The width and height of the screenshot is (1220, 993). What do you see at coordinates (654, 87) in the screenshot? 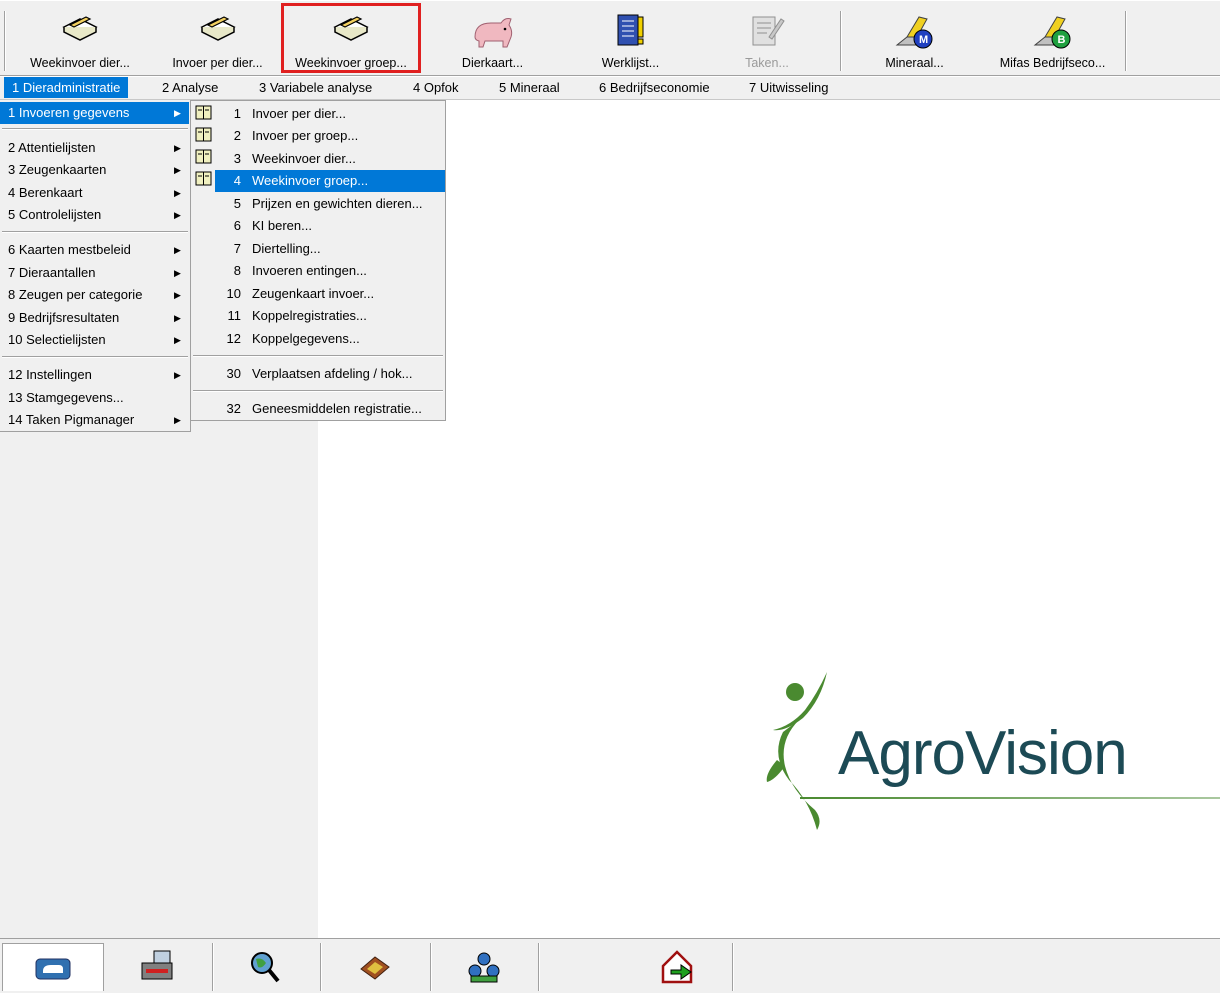
I see `menu-bedrijfseconomie: 6 Bedrijfseconomie` at bounding box center [654, 87].